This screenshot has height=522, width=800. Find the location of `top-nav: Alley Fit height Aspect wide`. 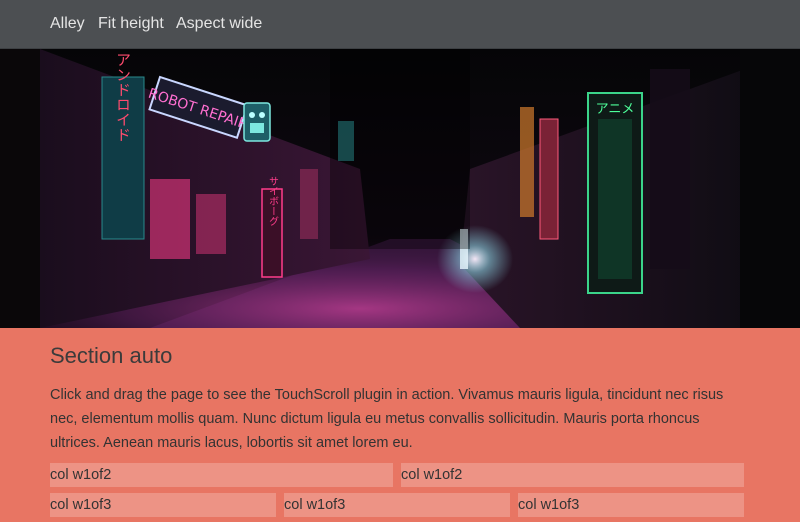

top-nav: Alley Fit height Aspect wide is located at coordinates (400, 24).